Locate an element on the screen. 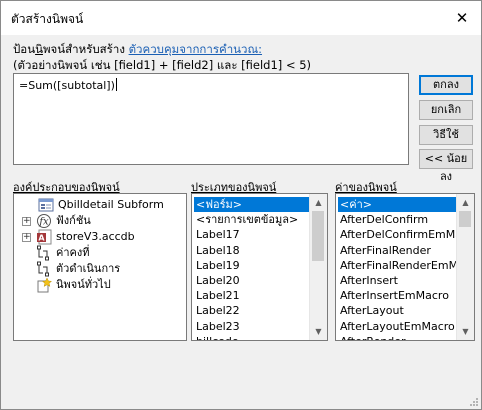 Image resolution: width=482 pixels, height=410 pixels. tree-item-label: นิพจน์ทั่วไป is located at coordinates (83, 284).